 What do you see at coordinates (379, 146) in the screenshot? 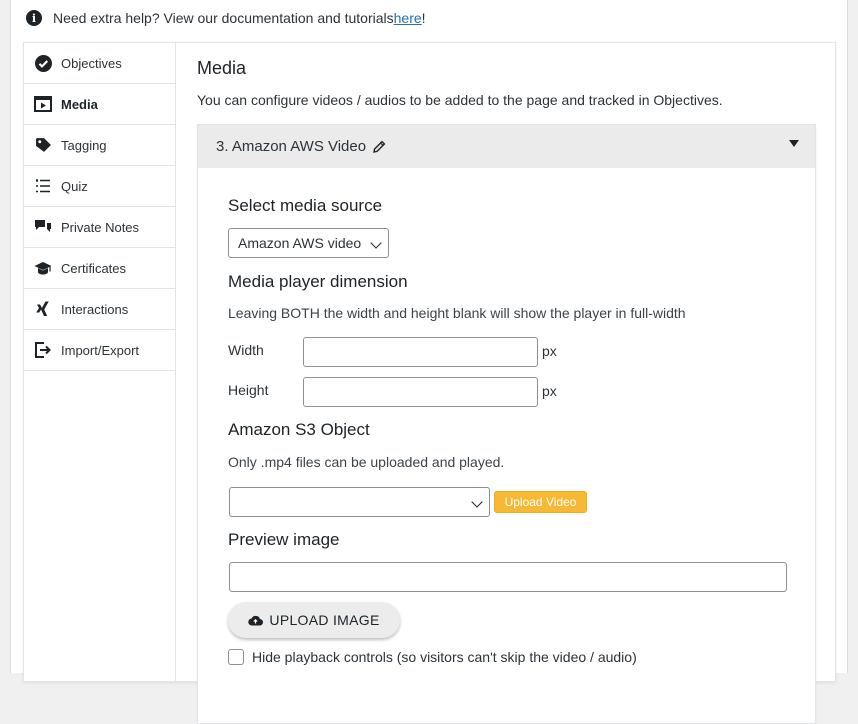
I see `pencil-icon` at bounding box center [379, 146].